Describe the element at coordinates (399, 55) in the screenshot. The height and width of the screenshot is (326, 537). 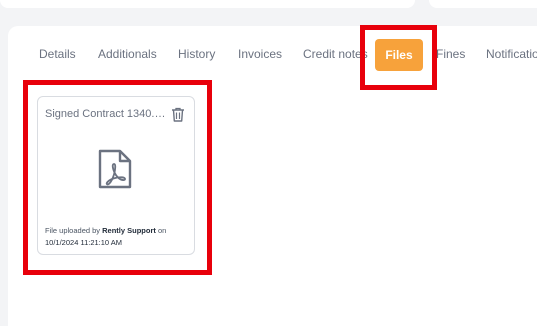
I see `tab-files: Files` at that location.